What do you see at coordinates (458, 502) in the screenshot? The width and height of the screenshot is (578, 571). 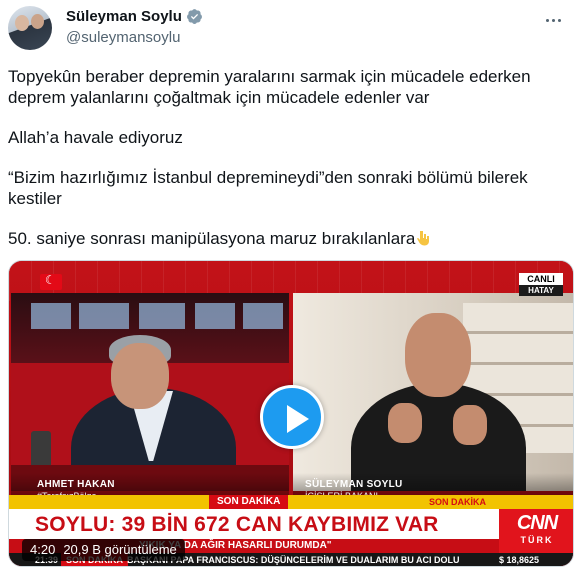 I see `breaking-tag-right: SON DAKİKA` at bounding box center [458, 502].